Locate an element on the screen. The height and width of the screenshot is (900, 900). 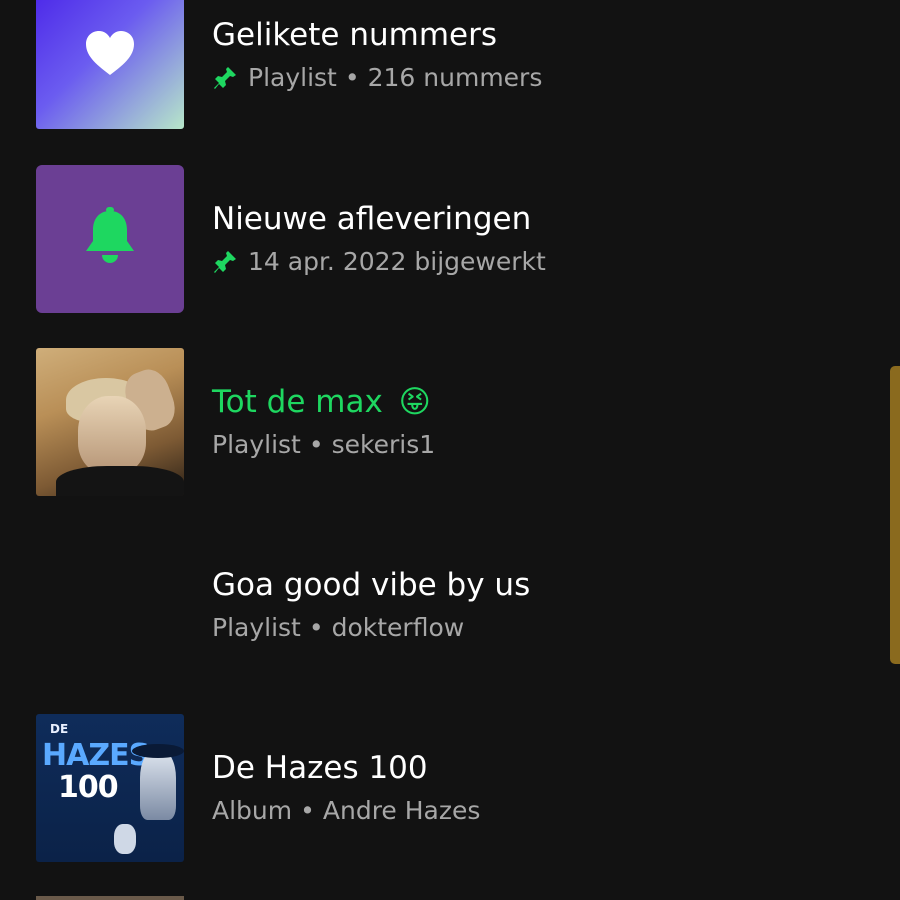
new-episodes-cover is located at coordinates (110, 239).